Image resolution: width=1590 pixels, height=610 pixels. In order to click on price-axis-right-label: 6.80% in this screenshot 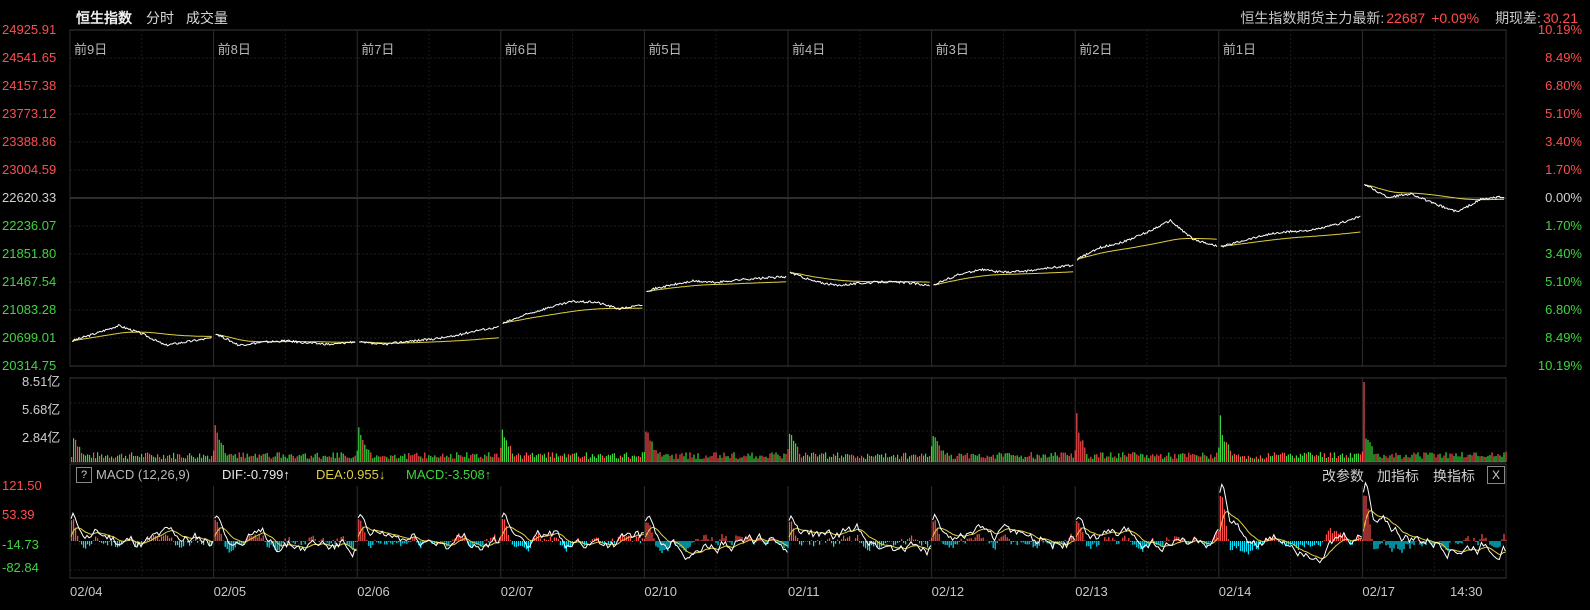, I will do `click(1563, 85)`.